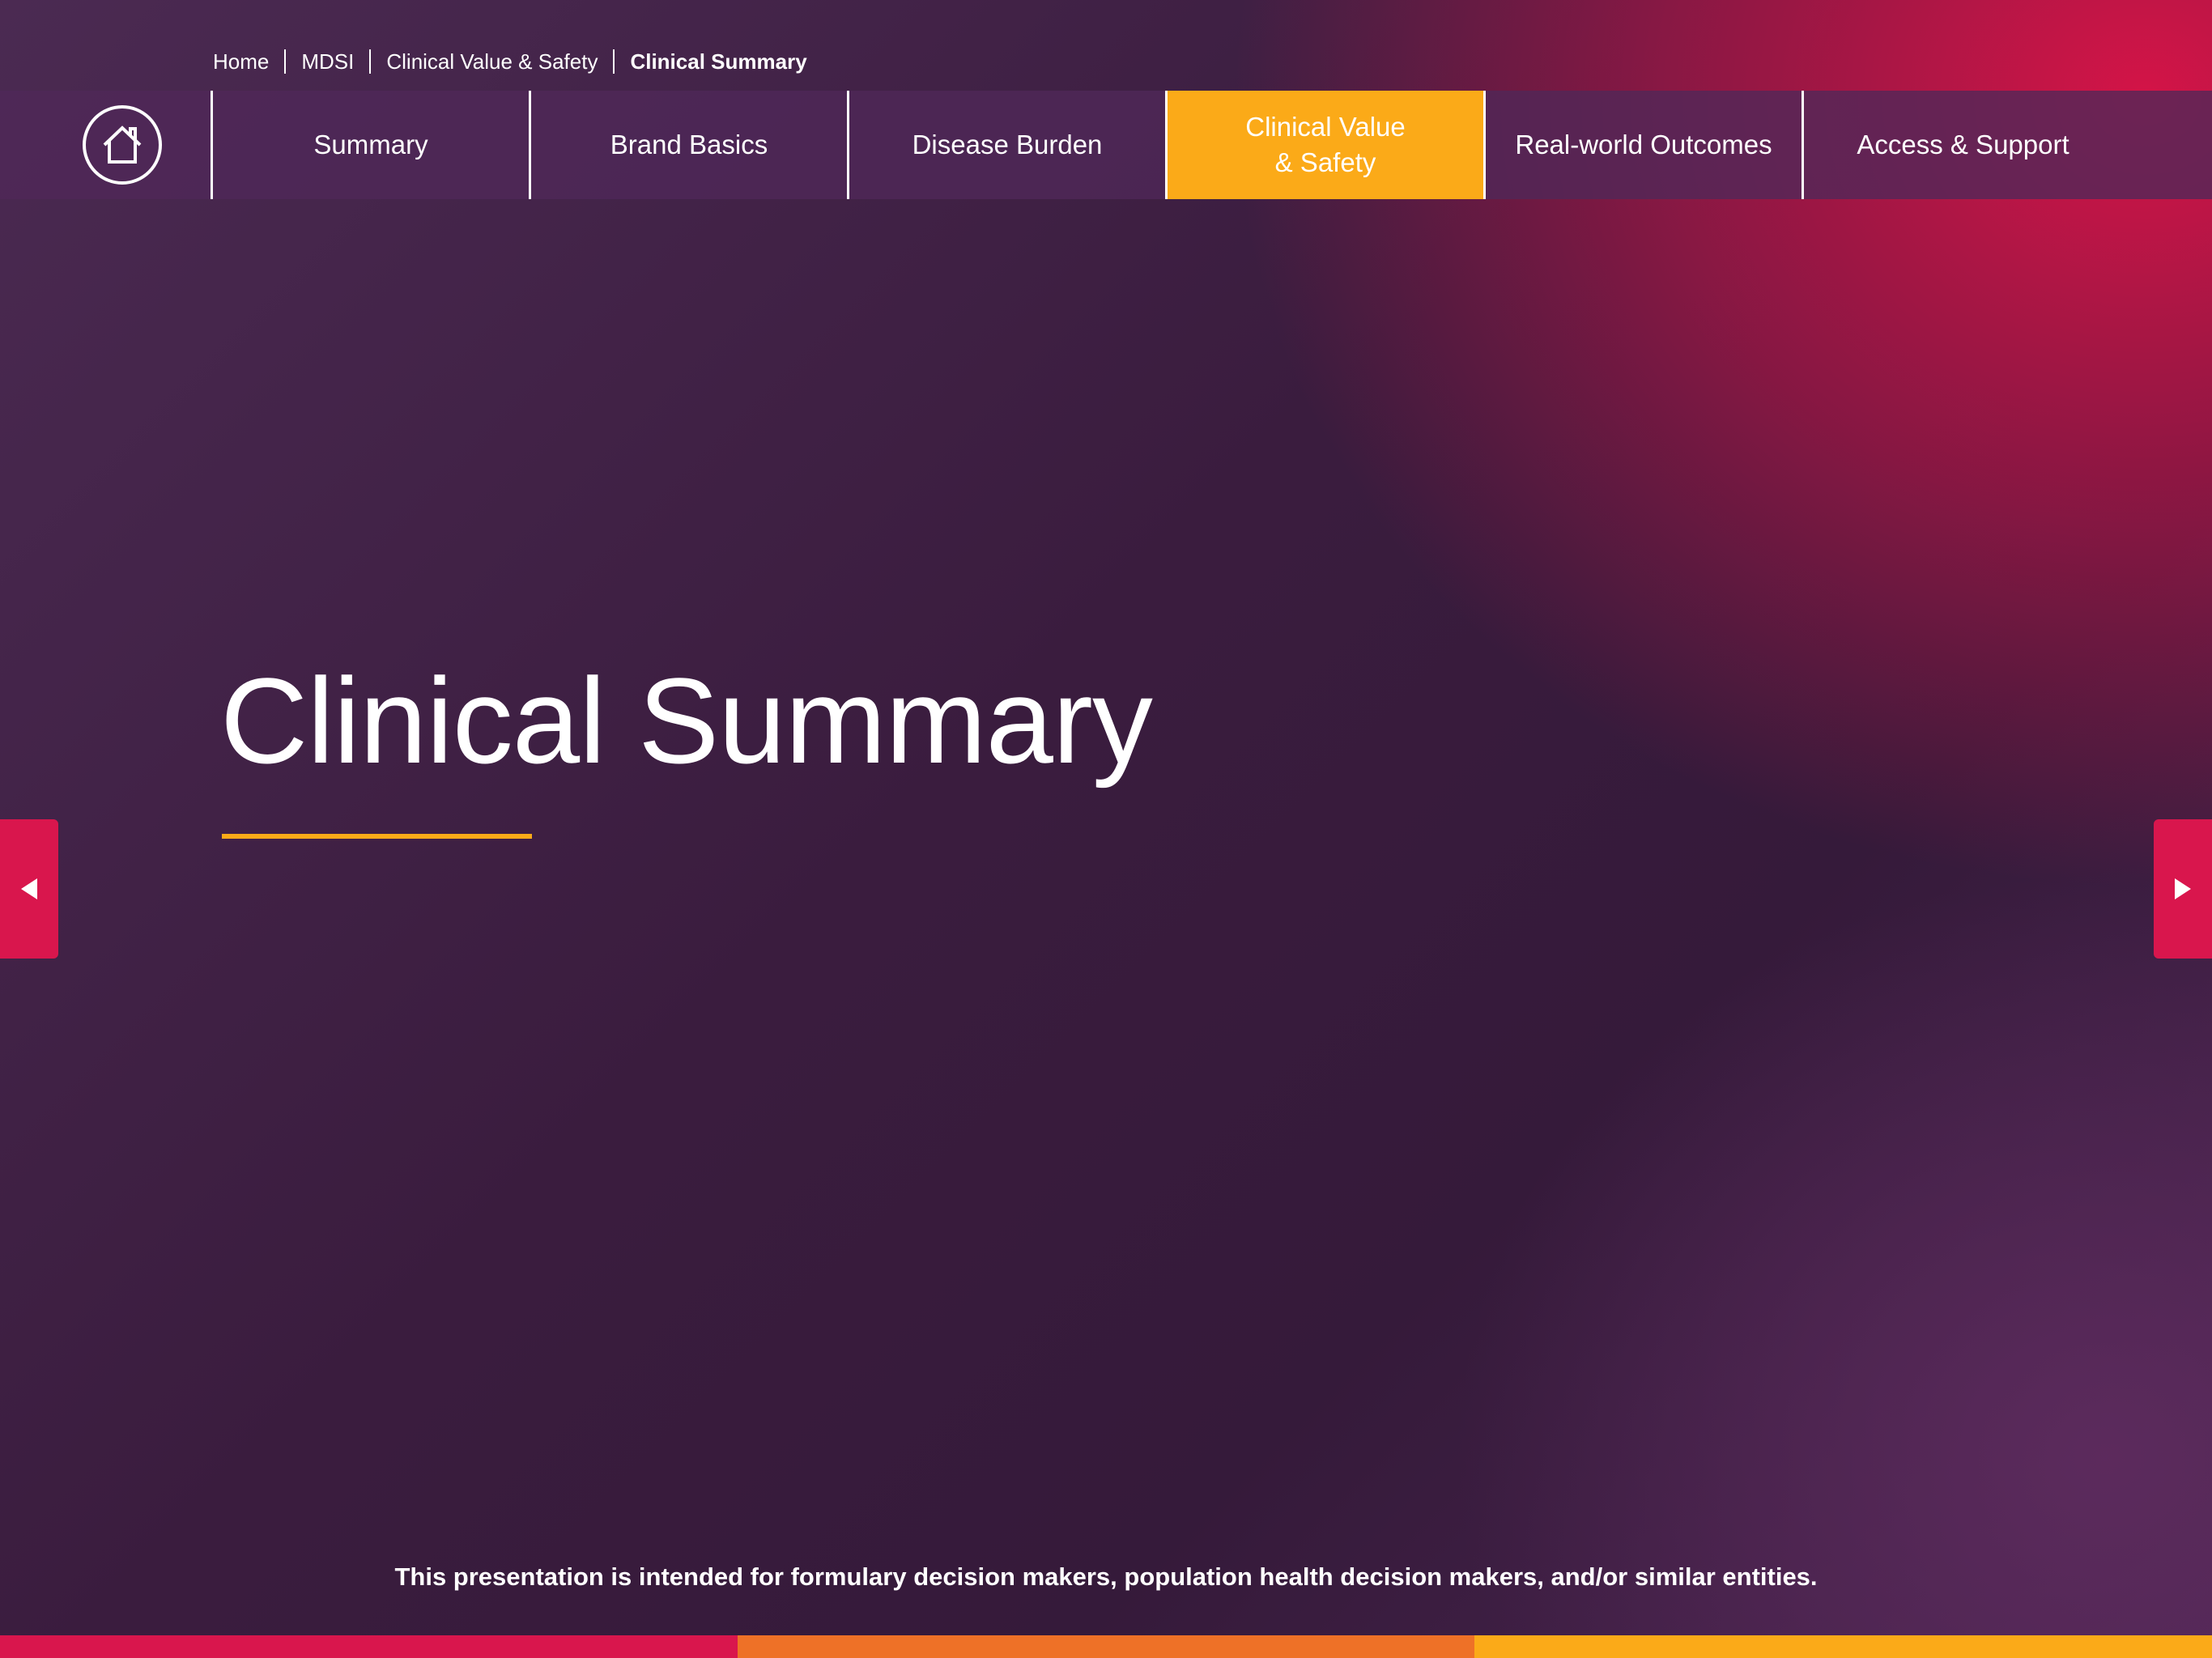 The width and height of the screenshot is (2212, 1658). What do you see at coordinates (1009, 145) in the screenshot?
I see `tab-disease-burden: Disease Burden` at bounding box center [1009, 145].